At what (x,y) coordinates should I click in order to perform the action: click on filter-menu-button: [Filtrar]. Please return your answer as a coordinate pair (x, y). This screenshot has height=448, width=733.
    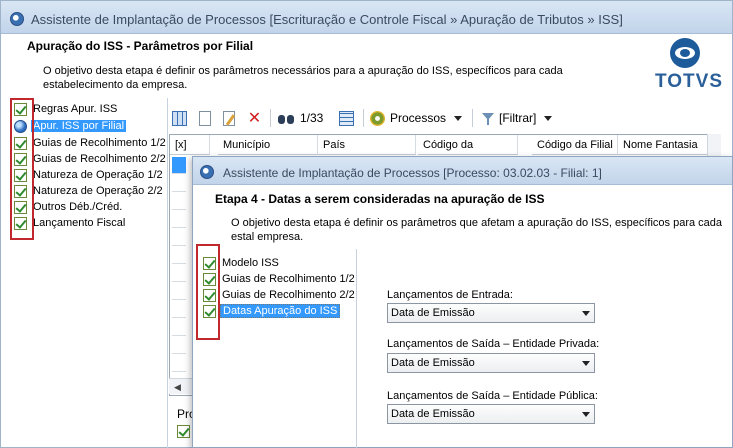
    Looking at the image, I should click on (517, 118).